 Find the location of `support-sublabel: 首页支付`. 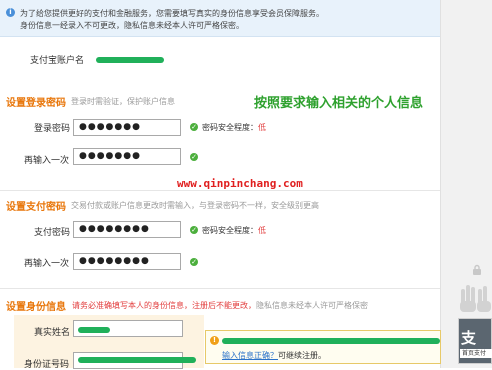

support-sublabel: 首页支付 is located at coordinates (476, 353).